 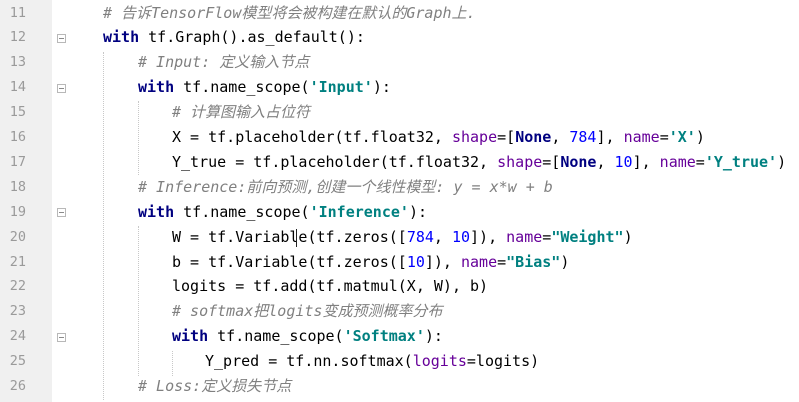 I want to click on line-number: 22, so click(x=17, y=286).